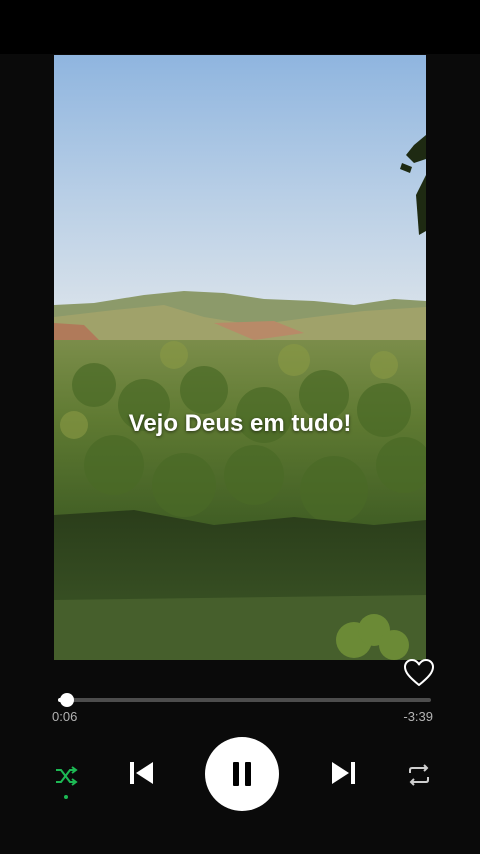 The height and width of the screenshot is (854, 480). I want to click on playback-controls, so click(240, 775).